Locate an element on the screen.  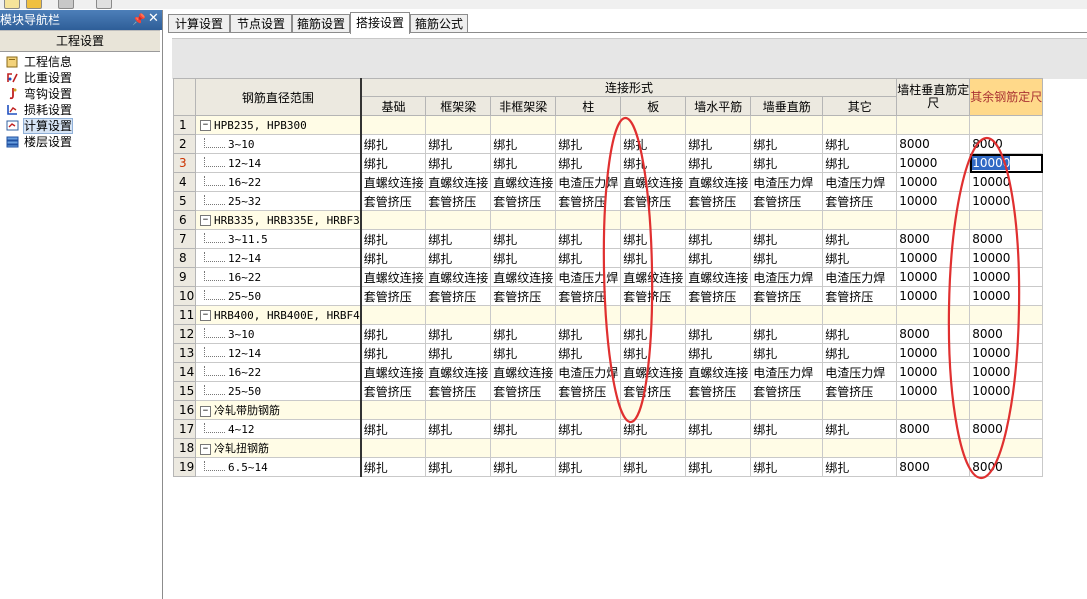
row-number: 15 is located at coordinates (184, 391).